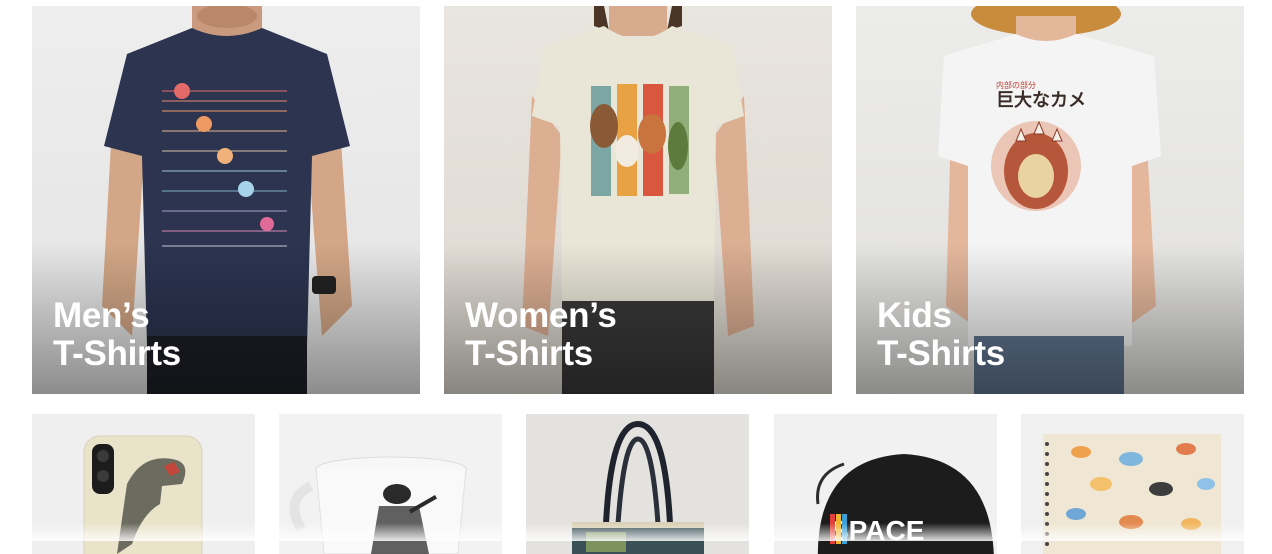 Image resolution: width=1272 pixels, height=554 pixels. I want to click on category-label-womens: Women’s T-Shirts, so click(541, 335).